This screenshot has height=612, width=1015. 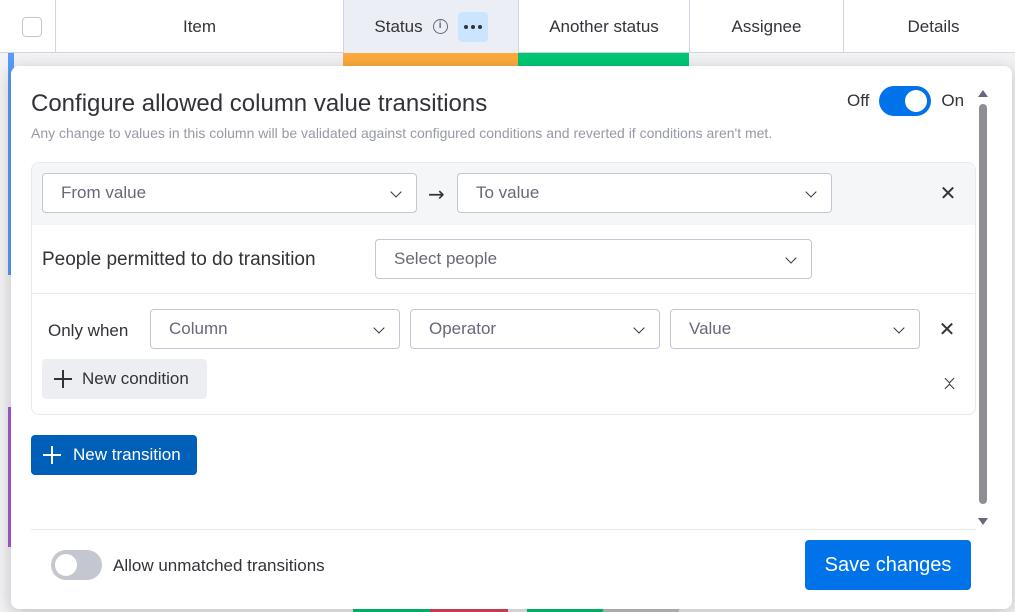 I want to click on scroll-up-arrow-icon, so click(x=983, y=93).